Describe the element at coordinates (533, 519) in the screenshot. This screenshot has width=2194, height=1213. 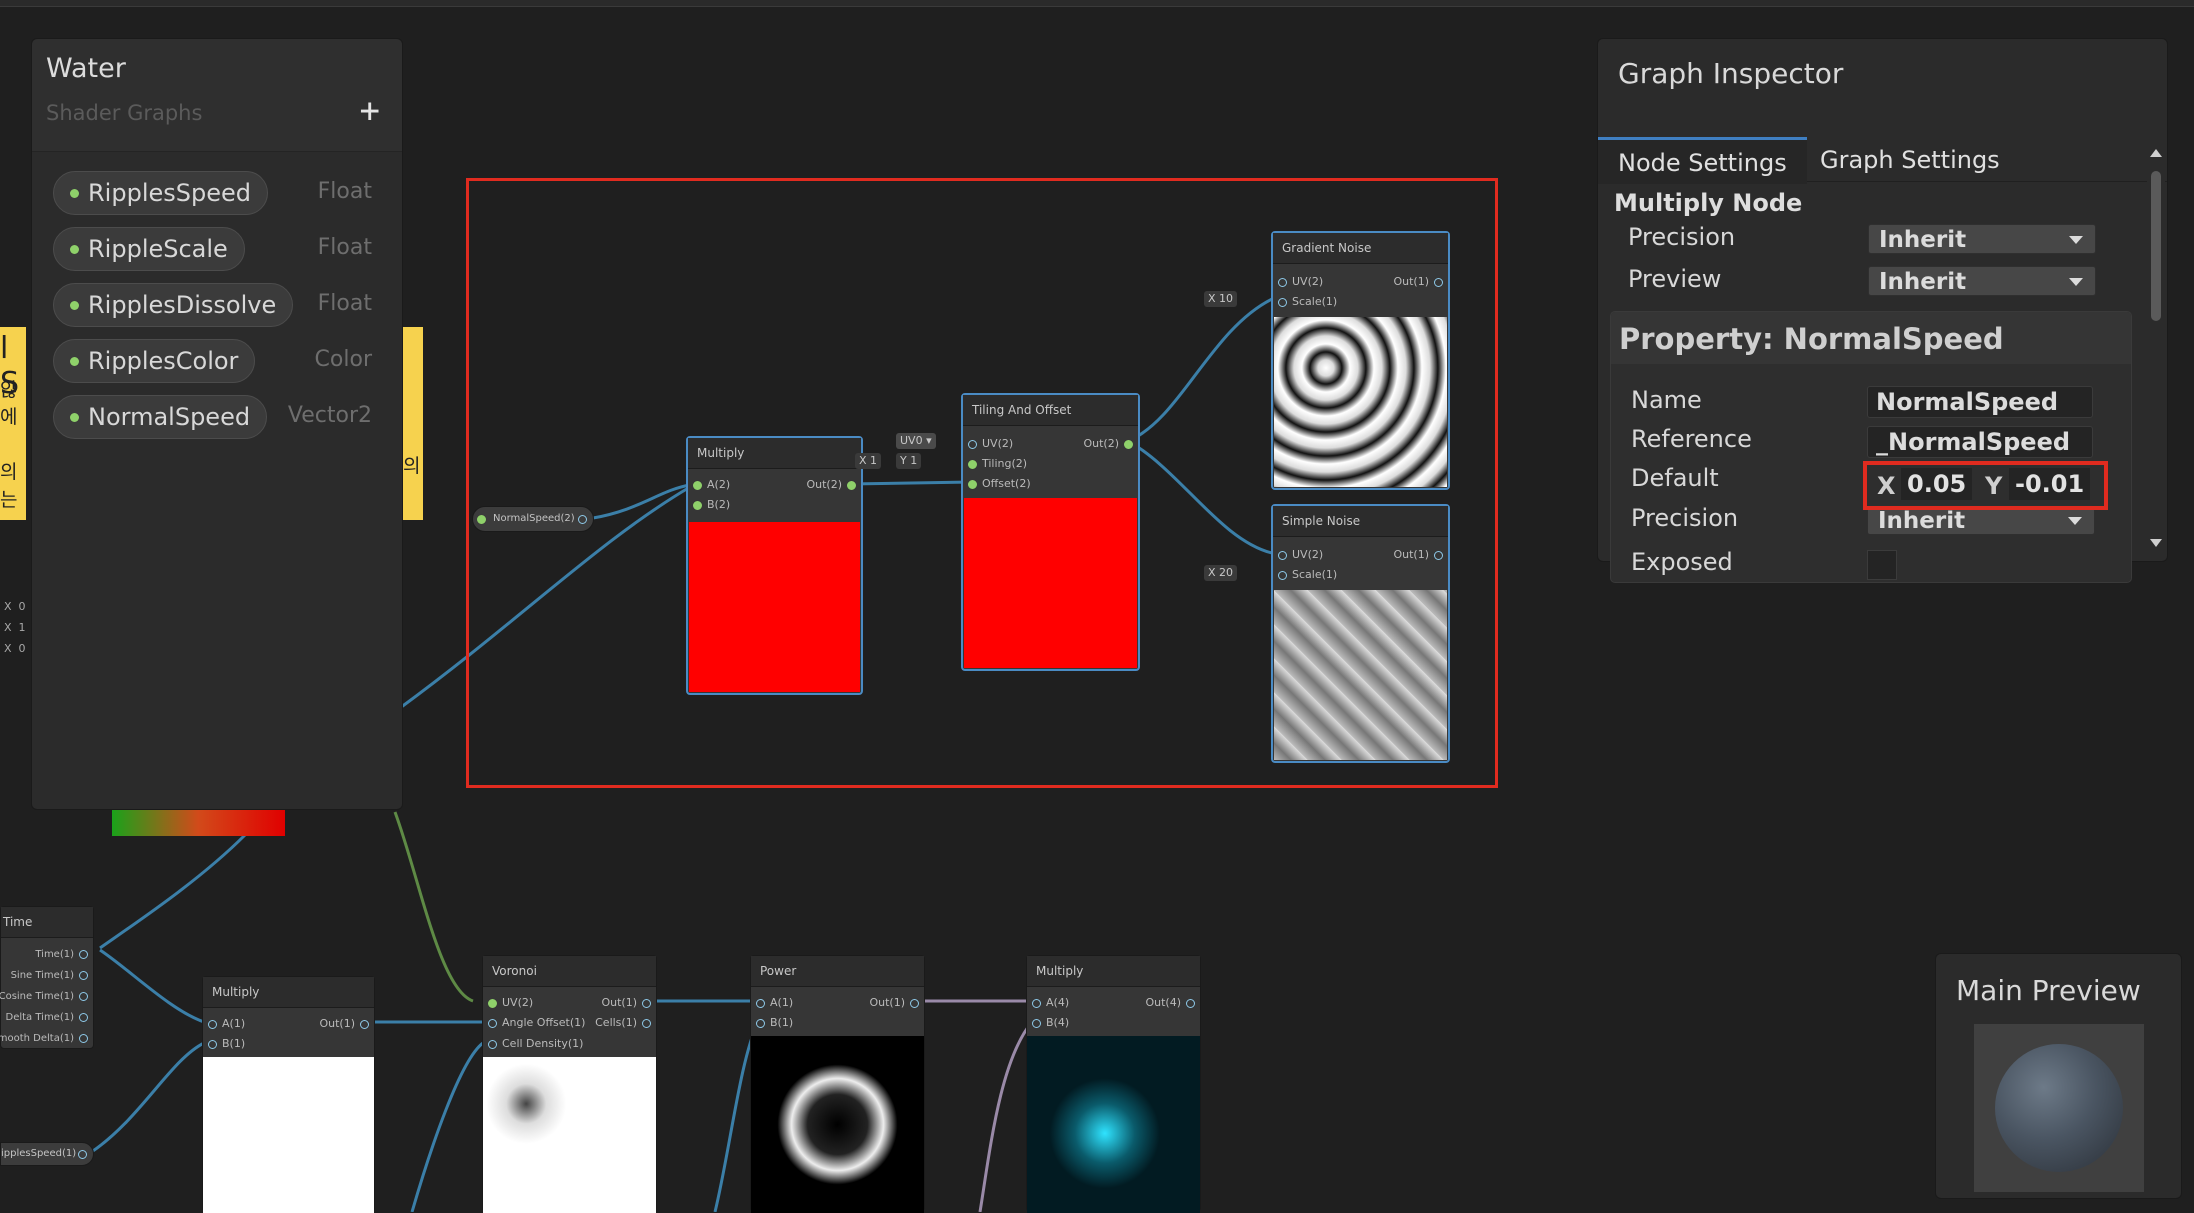
I see `normalspeed-property-node: NormalSpeed(2)` at that location.